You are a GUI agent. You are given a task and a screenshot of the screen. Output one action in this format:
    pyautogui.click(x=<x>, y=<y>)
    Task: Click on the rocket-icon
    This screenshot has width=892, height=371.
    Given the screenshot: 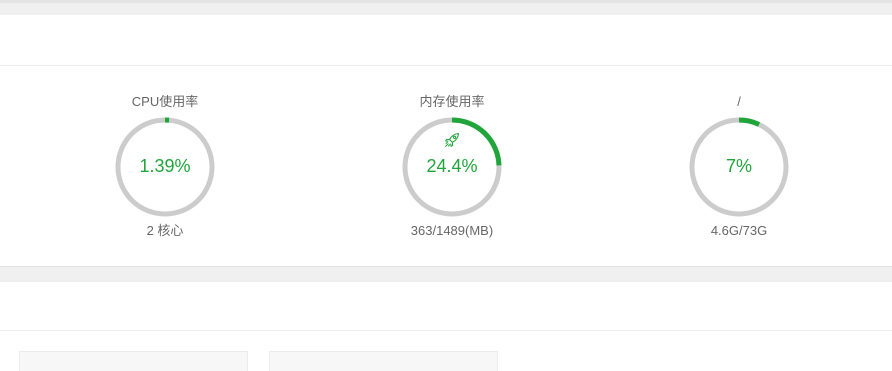 What is the action you would take?
    pyautogui.click(x=452, y=140)
    